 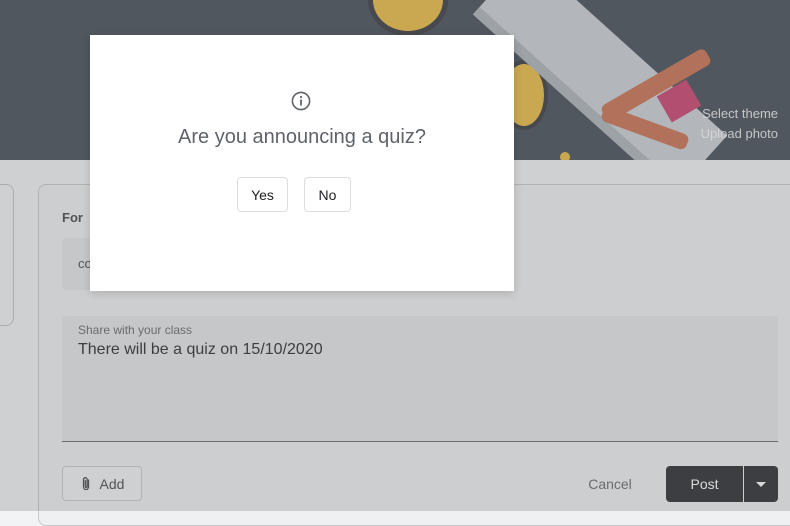 What do you see at coordinates (302, 137) in the screenshot?
I see `dialog-title: Are you announcing a quiz?` at bounding box center [302, 137].